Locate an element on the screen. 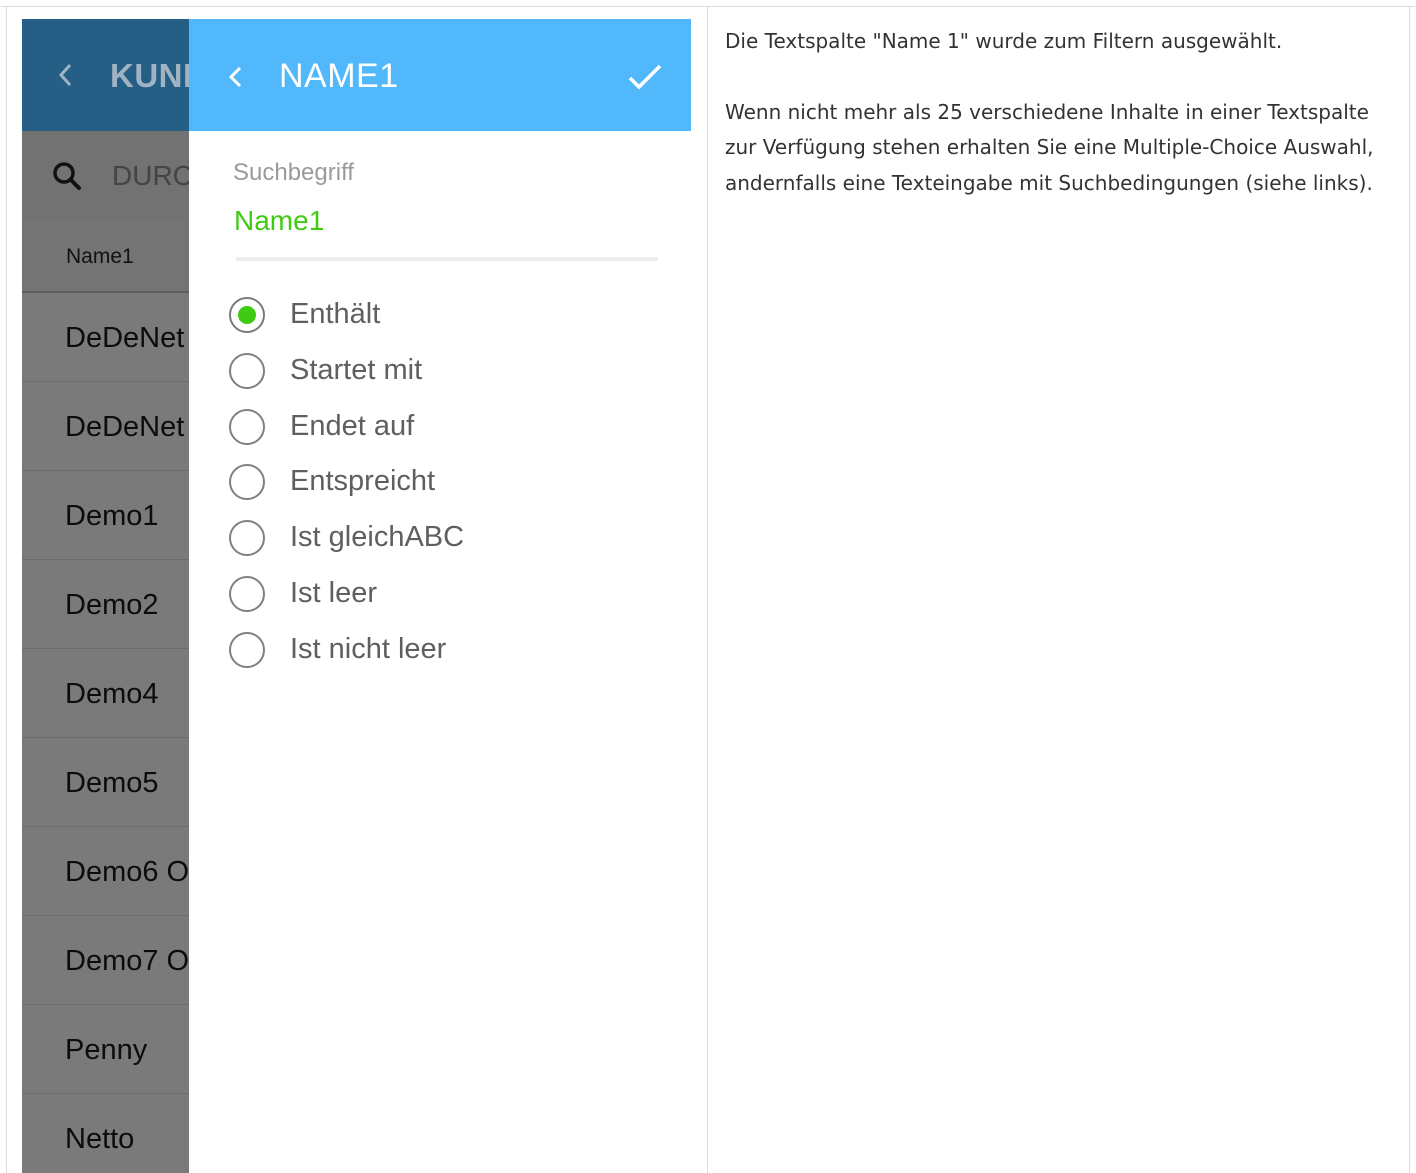  radio-button-checked is located at coordinates (247, 315).